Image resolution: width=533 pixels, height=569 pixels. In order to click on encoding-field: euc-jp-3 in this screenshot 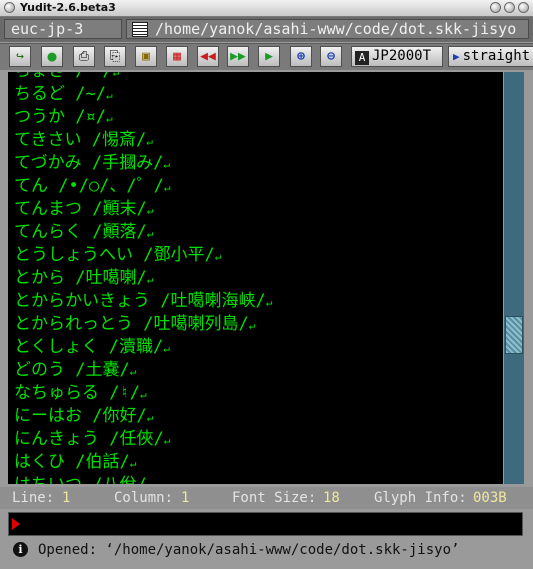, I will do `click(63, 29)`.